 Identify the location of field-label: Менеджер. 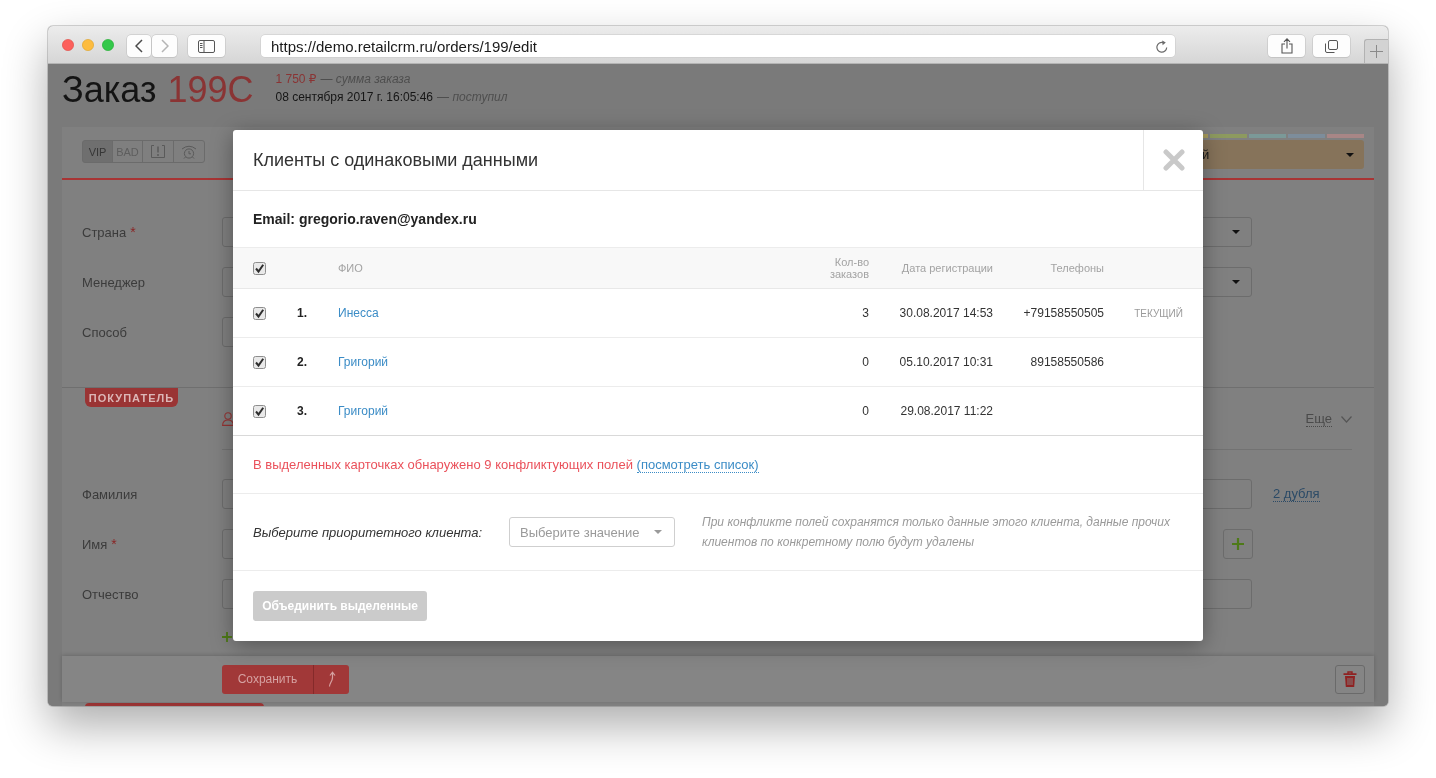
(114, 282).